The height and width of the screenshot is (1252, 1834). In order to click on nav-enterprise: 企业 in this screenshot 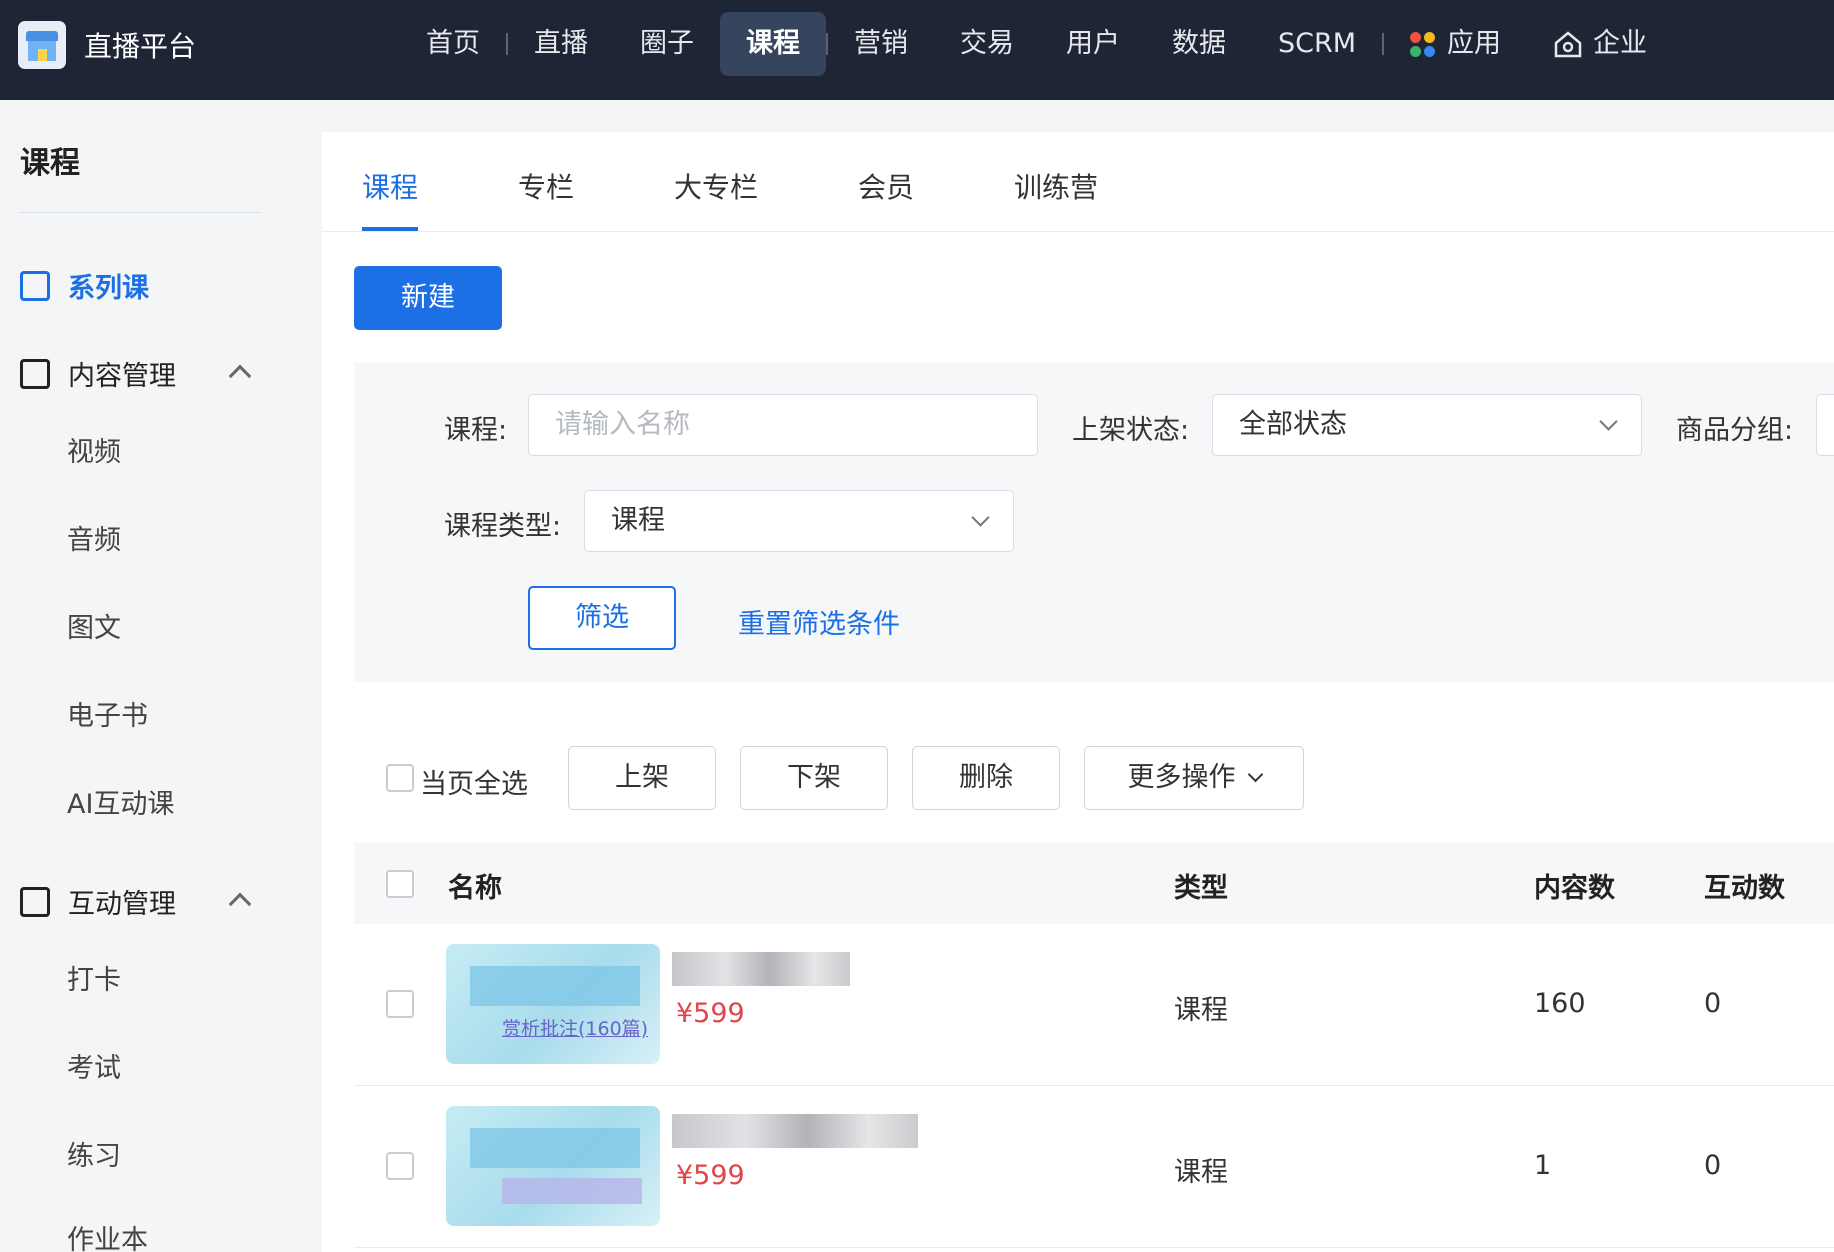, I will do `click(1600, 44)`.